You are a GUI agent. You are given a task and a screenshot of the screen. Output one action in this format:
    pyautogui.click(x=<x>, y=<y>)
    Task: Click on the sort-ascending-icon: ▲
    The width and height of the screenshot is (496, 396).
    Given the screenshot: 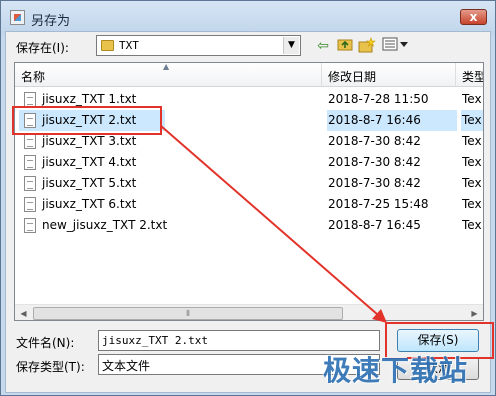 What is the action you would take?
    pyautogui.click(x=166, y=66)
    